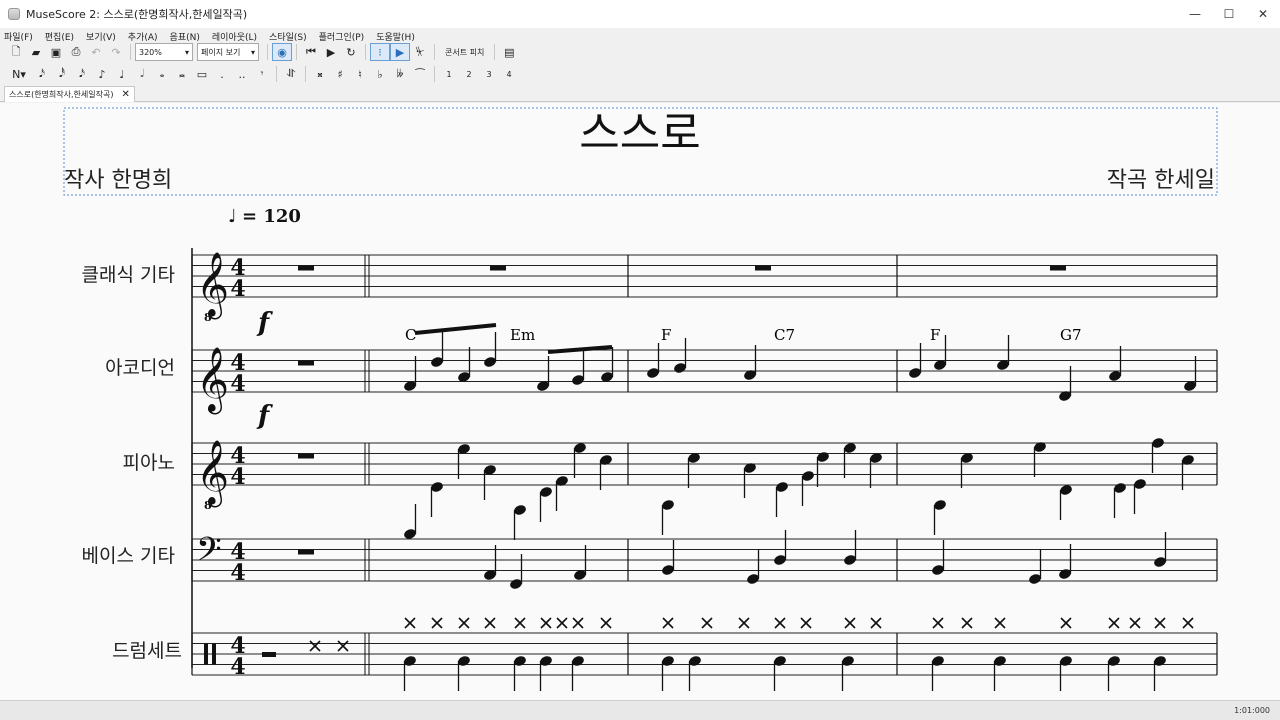 The height and width of the screenshot is (720, 1280). I want to click on duration-8th-icon: ♪, so click(102, 74).